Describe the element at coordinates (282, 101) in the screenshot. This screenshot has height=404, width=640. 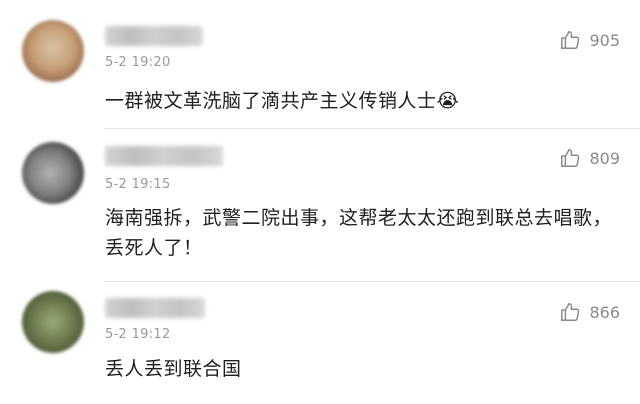
I see `comment-text: 一群被文革洗脑了滴共产主义传销人士😭` at that location.